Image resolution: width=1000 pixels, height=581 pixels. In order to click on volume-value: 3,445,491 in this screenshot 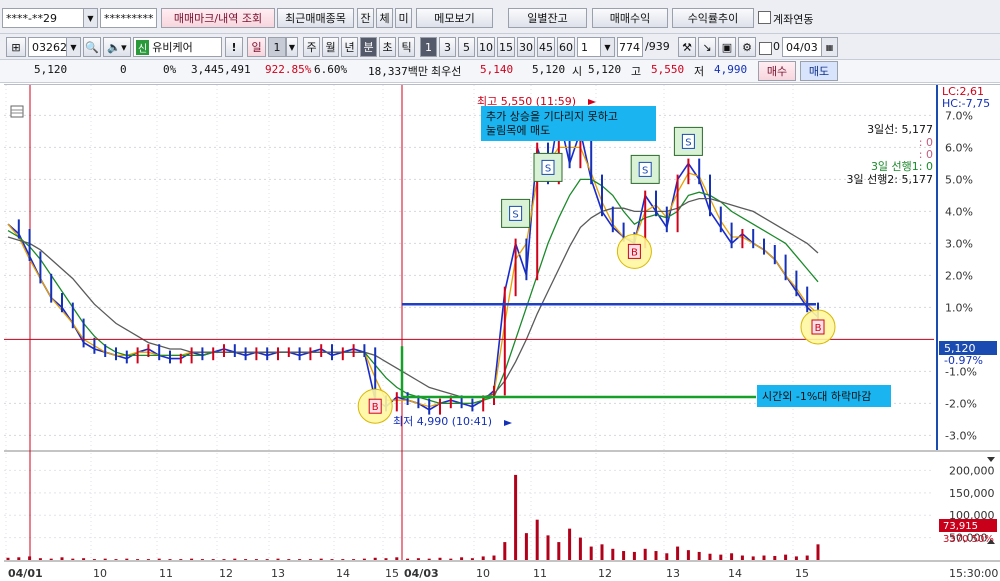, I will do `click(221, 69)`.